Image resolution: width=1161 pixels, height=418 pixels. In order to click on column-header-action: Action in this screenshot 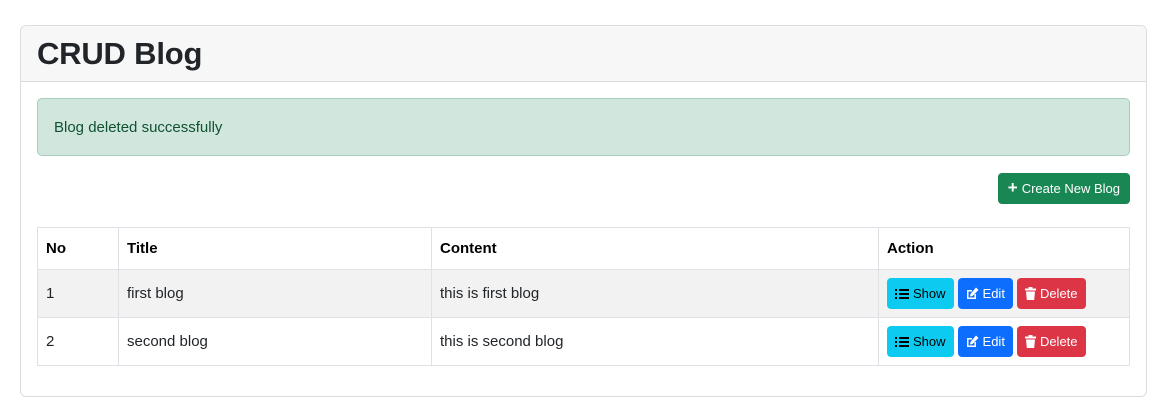, I will do `click(1004, 248)`.